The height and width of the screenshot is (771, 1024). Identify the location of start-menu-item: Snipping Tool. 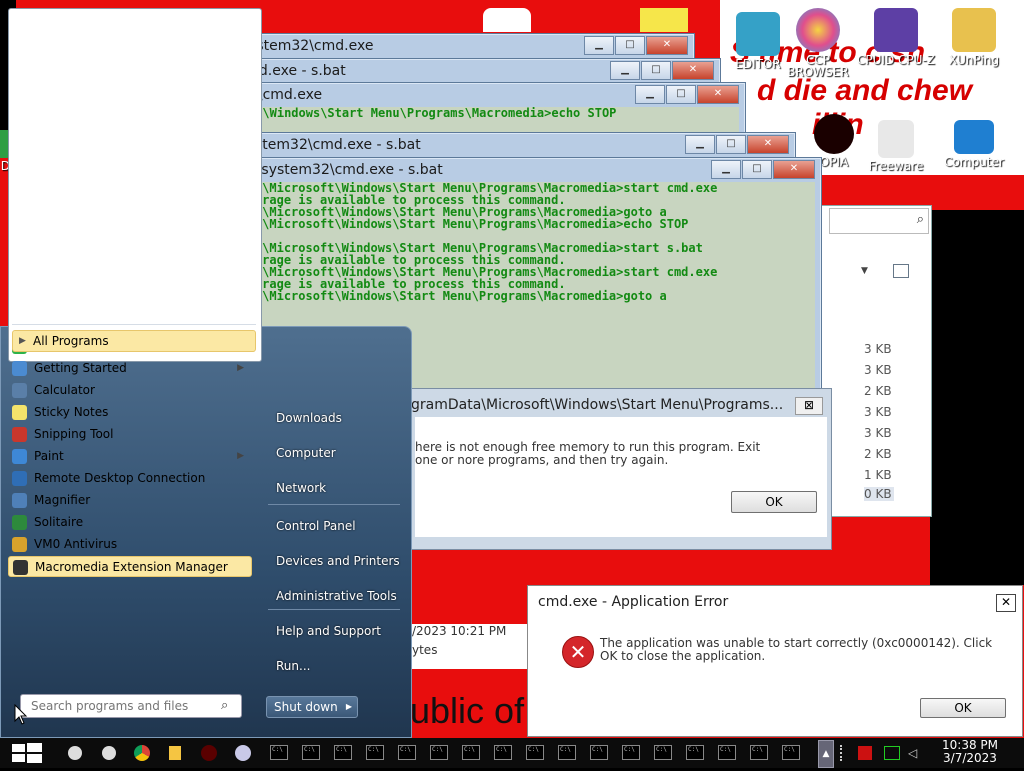
(130, 434).